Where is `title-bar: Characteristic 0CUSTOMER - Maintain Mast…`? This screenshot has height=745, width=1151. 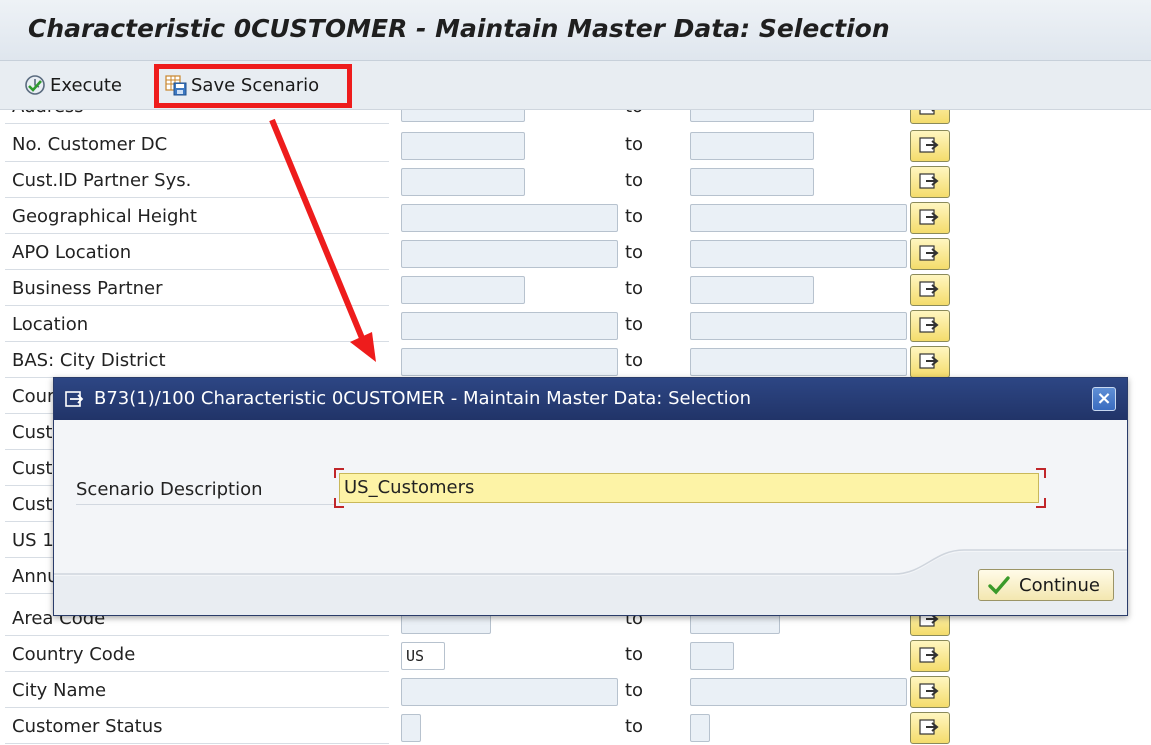 title-bar: Characteristic 0CUSTOMER - Maintain Mast… is located at coordinates (575, 30).